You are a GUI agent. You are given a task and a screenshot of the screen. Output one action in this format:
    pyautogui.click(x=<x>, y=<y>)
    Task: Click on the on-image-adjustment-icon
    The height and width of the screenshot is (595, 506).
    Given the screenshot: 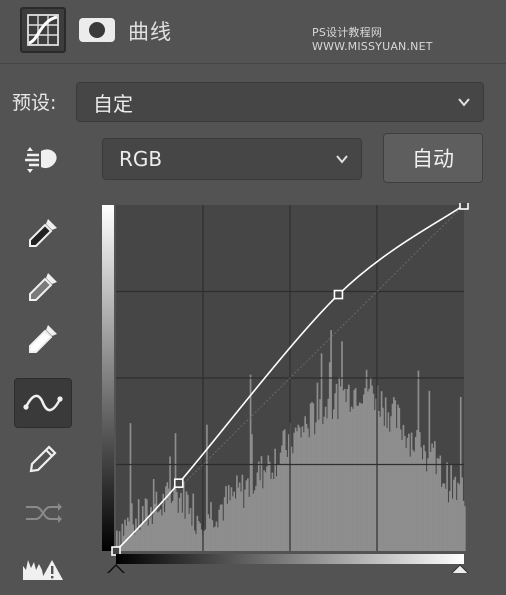 What is the action you would take?
    pyautogui.click(x=43, y=159)
    